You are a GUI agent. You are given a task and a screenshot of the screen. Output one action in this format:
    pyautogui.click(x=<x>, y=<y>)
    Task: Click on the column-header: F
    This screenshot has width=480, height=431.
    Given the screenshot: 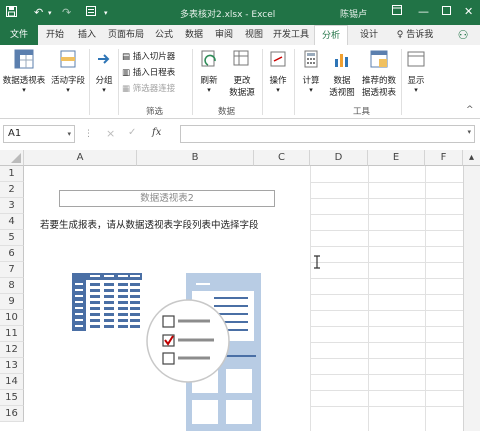 What is the action you would take?
    pyautogui.click(x=444, y=158)
    